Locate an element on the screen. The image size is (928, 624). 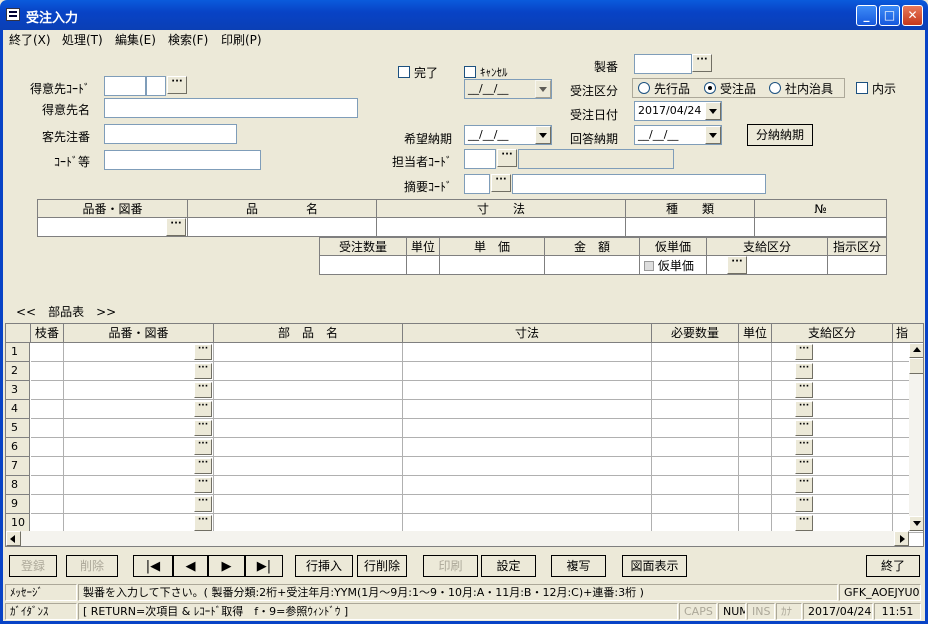
seiban-input is located at coordinates (663, 64).